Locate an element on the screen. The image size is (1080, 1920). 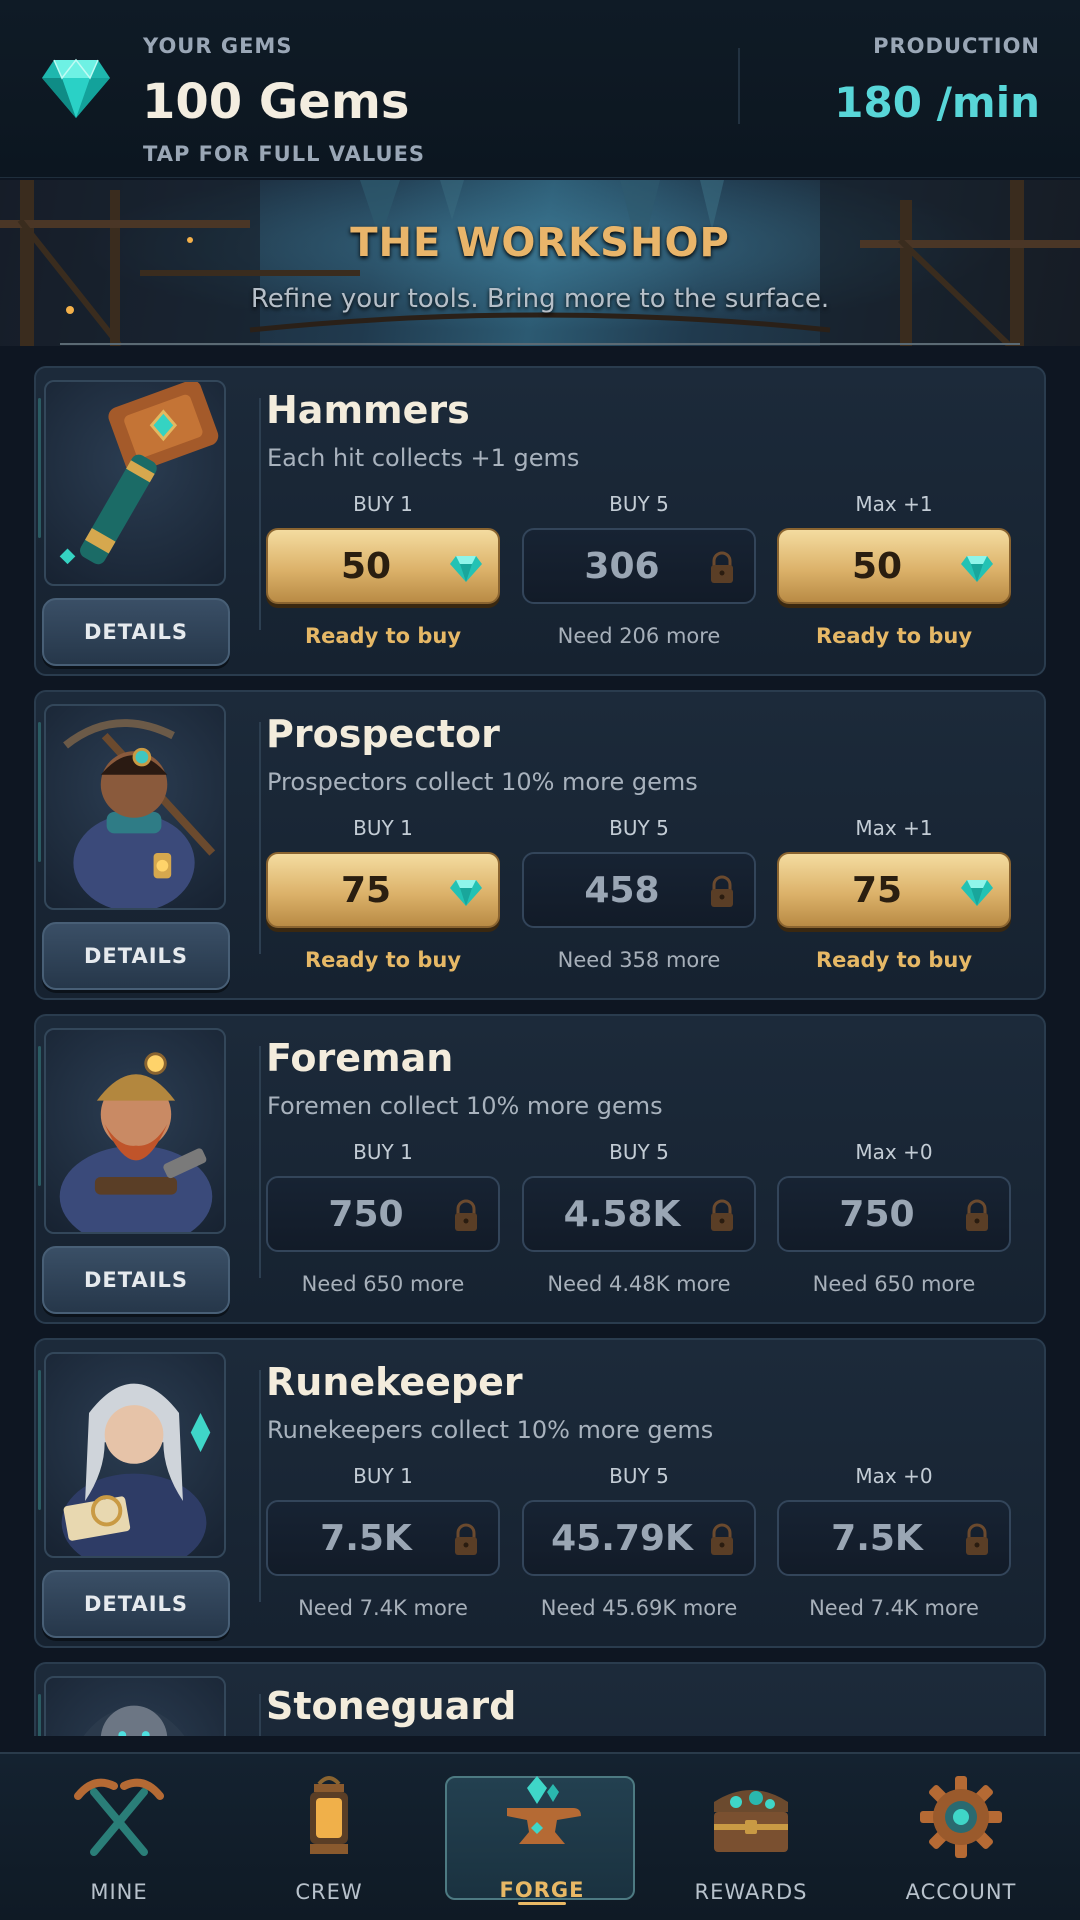
gems-label: YOUR GEMS is located at coordinates (218, 46).